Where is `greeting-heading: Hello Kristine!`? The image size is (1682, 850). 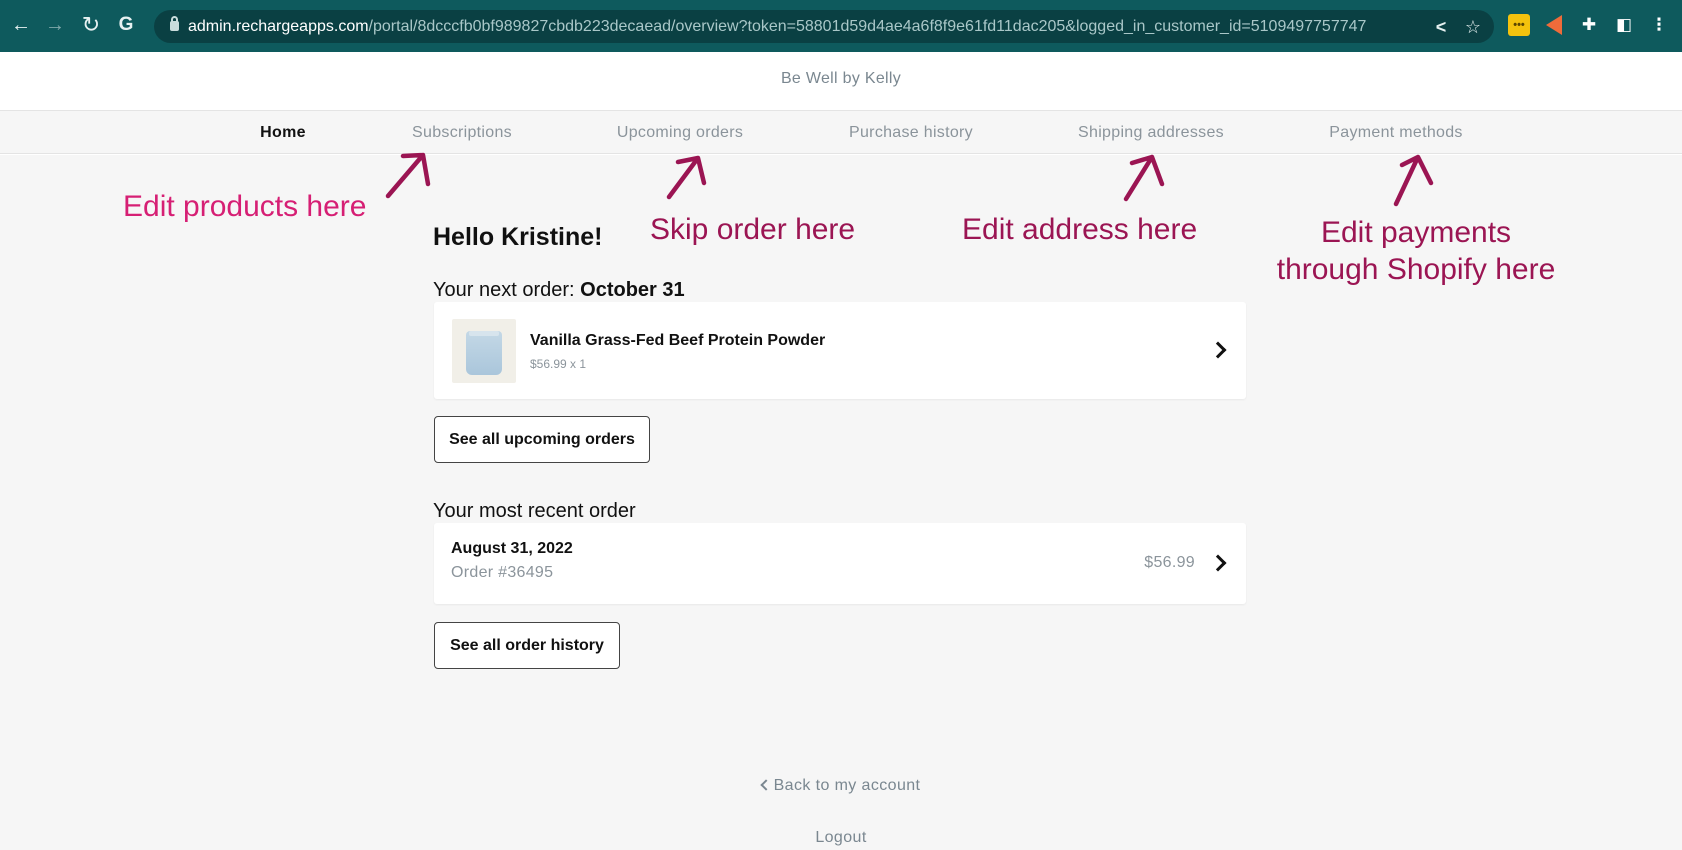 greeting-heading: Hello Kristine! is located at coordinates (518, 237).